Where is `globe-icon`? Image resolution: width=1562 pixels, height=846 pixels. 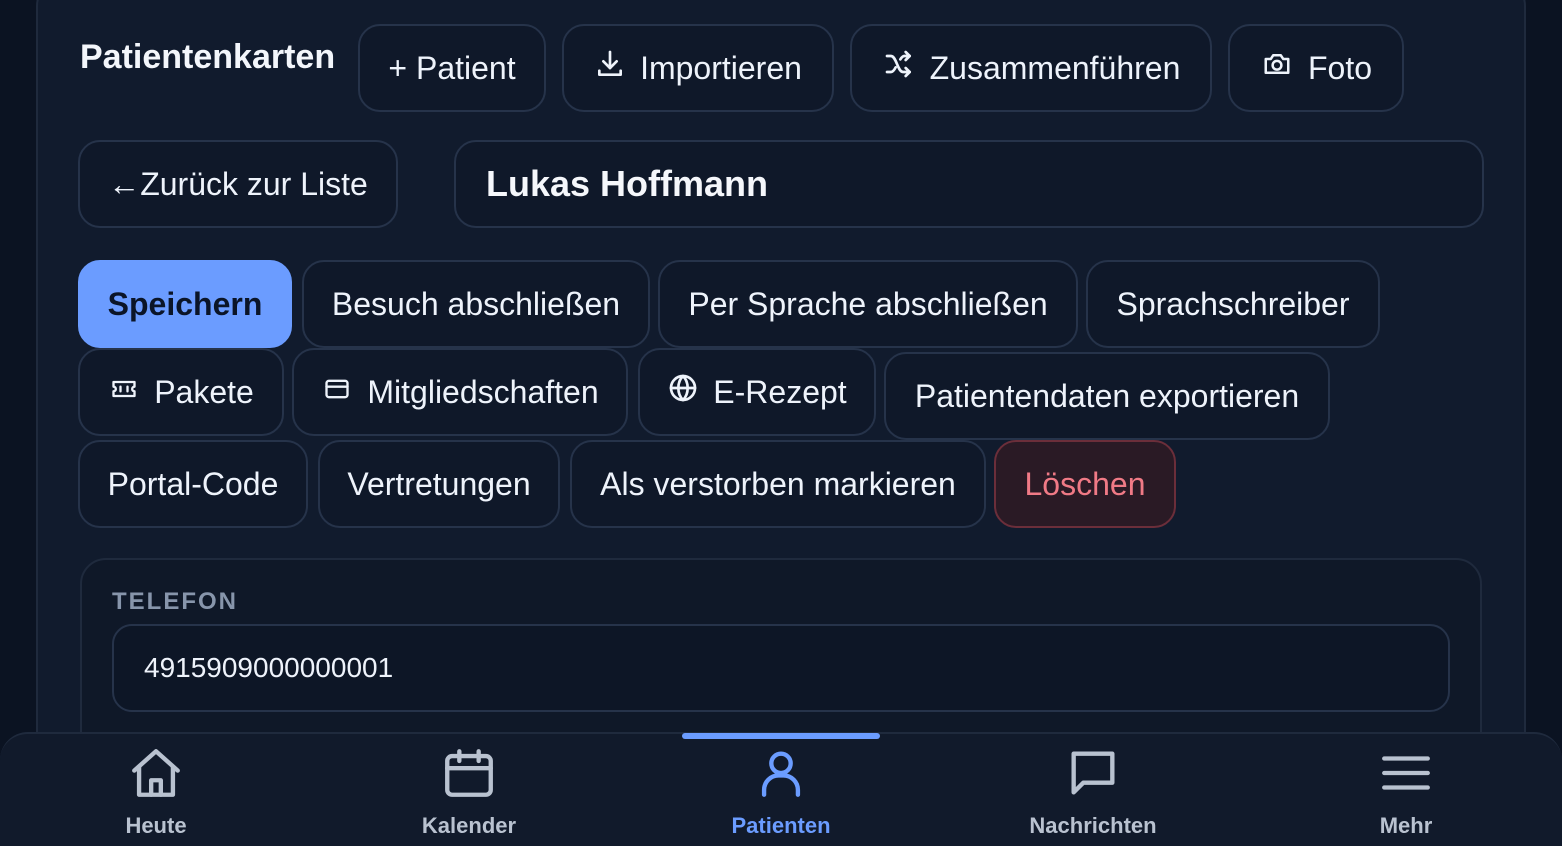
globe-icon is located at coordinates (683, 392).